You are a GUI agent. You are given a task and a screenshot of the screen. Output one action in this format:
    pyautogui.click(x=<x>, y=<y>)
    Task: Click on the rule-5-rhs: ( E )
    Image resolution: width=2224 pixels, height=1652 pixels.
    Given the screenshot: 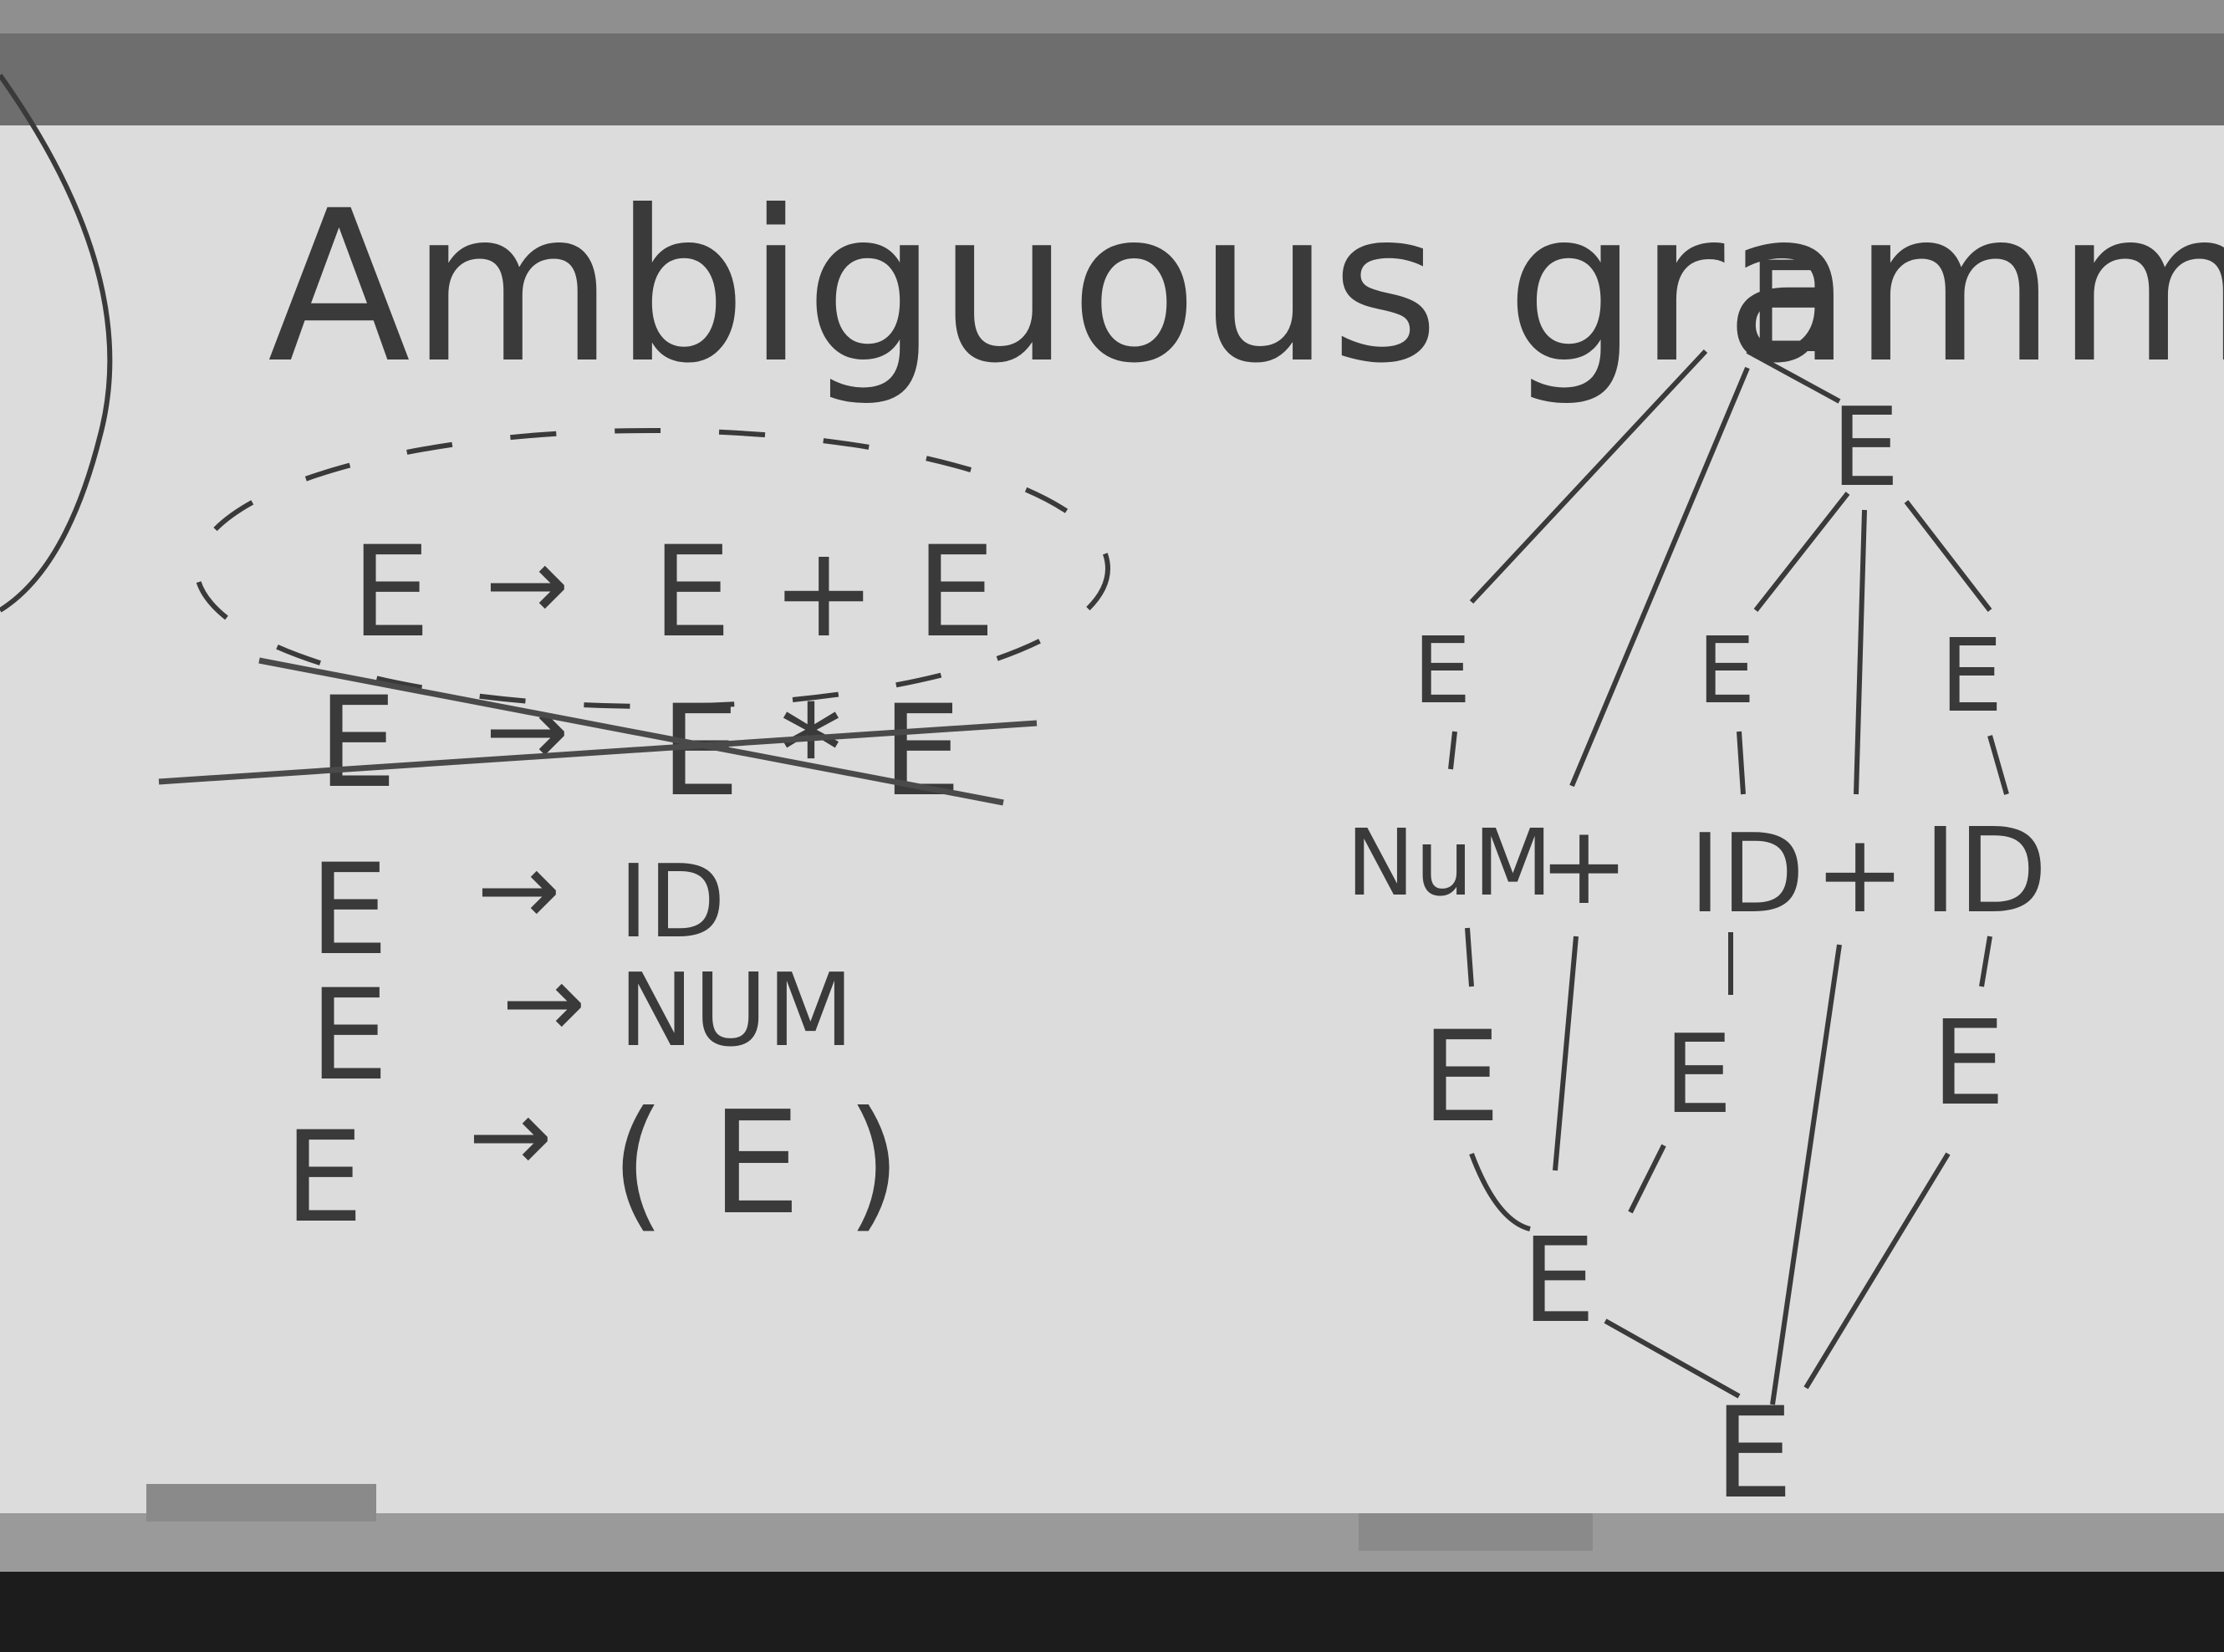 What is the action you would take?
    pyautogui.click(x=755, y=1164)
    